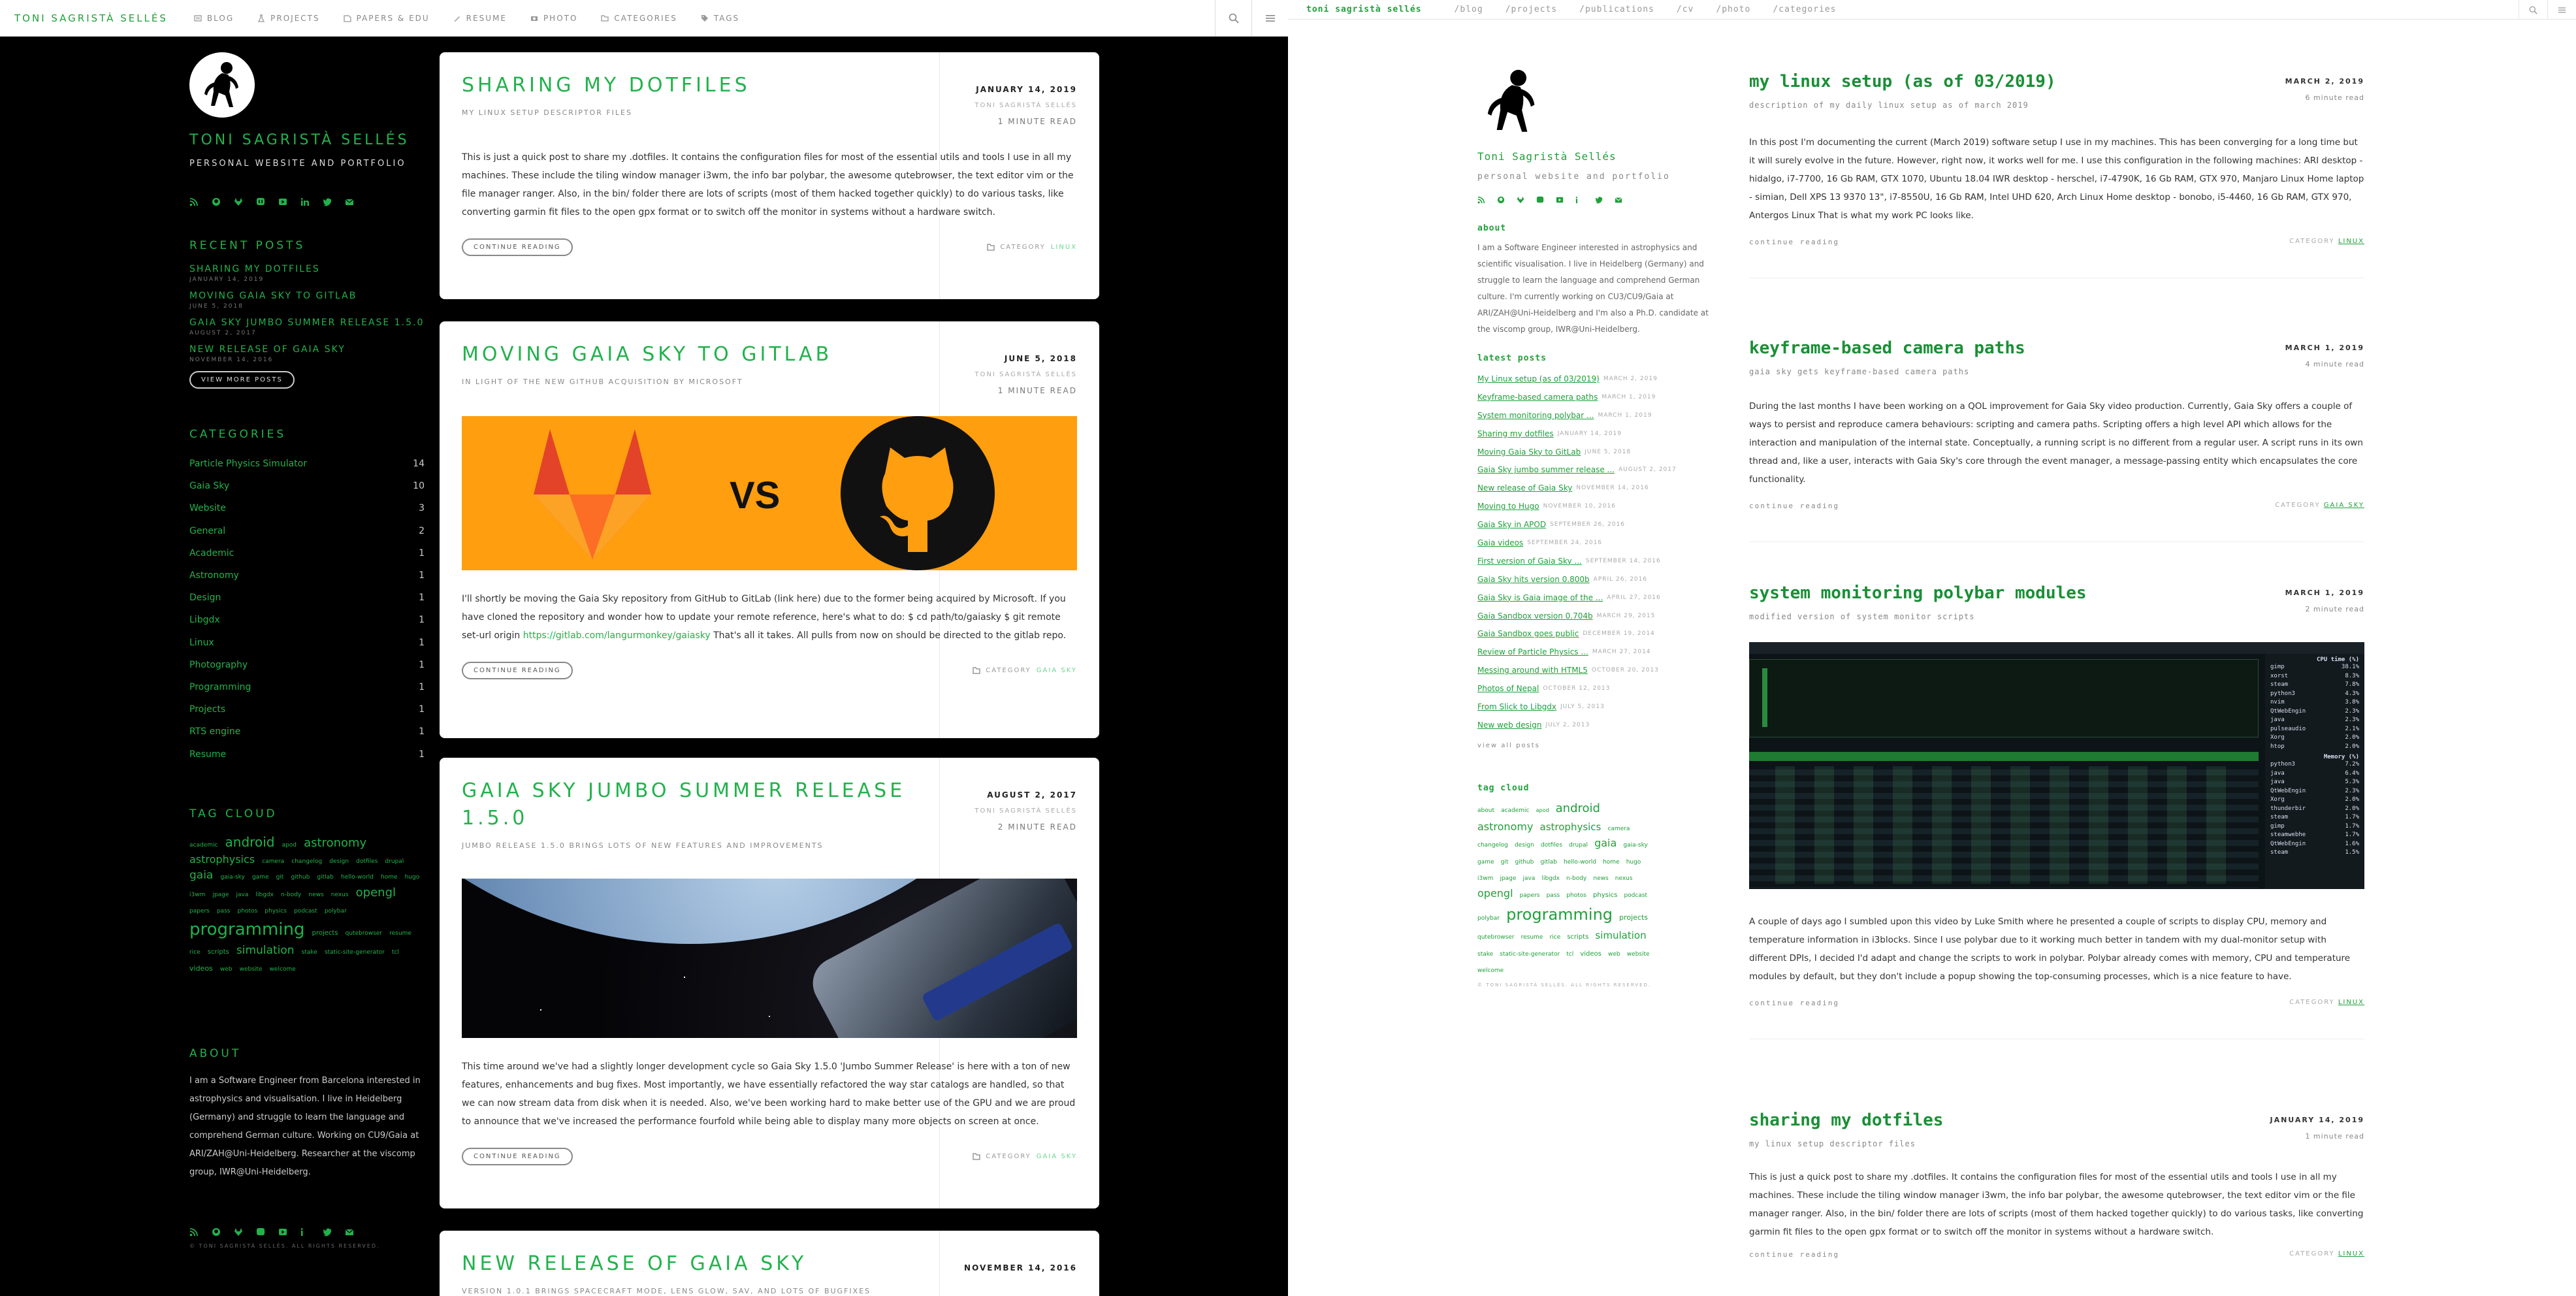  Describe the element at coordinates (2561, 10) in the screenshot. I see `menu-button` at that location.